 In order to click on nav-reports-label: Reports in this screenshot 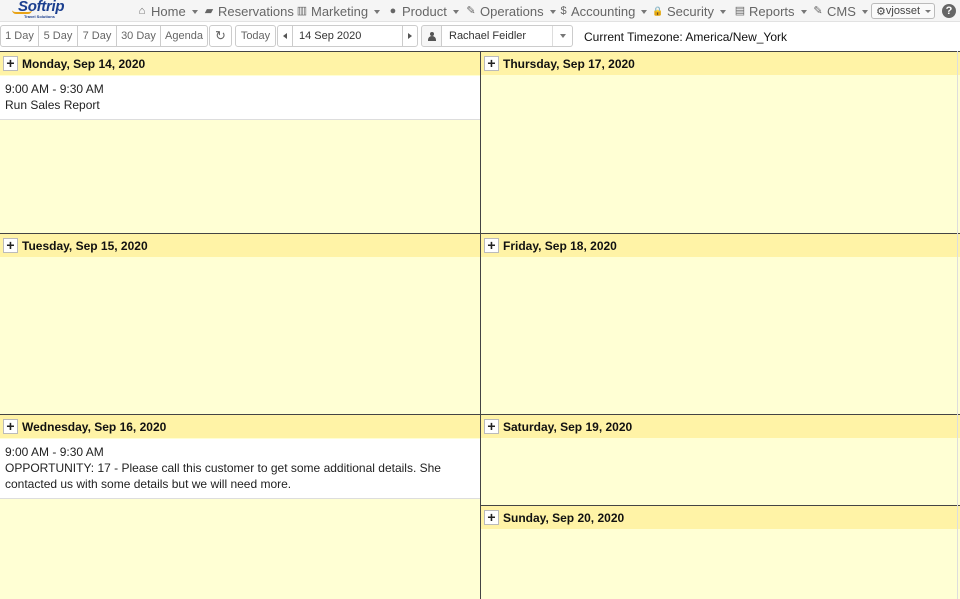, I will do `click(772, 11)`.